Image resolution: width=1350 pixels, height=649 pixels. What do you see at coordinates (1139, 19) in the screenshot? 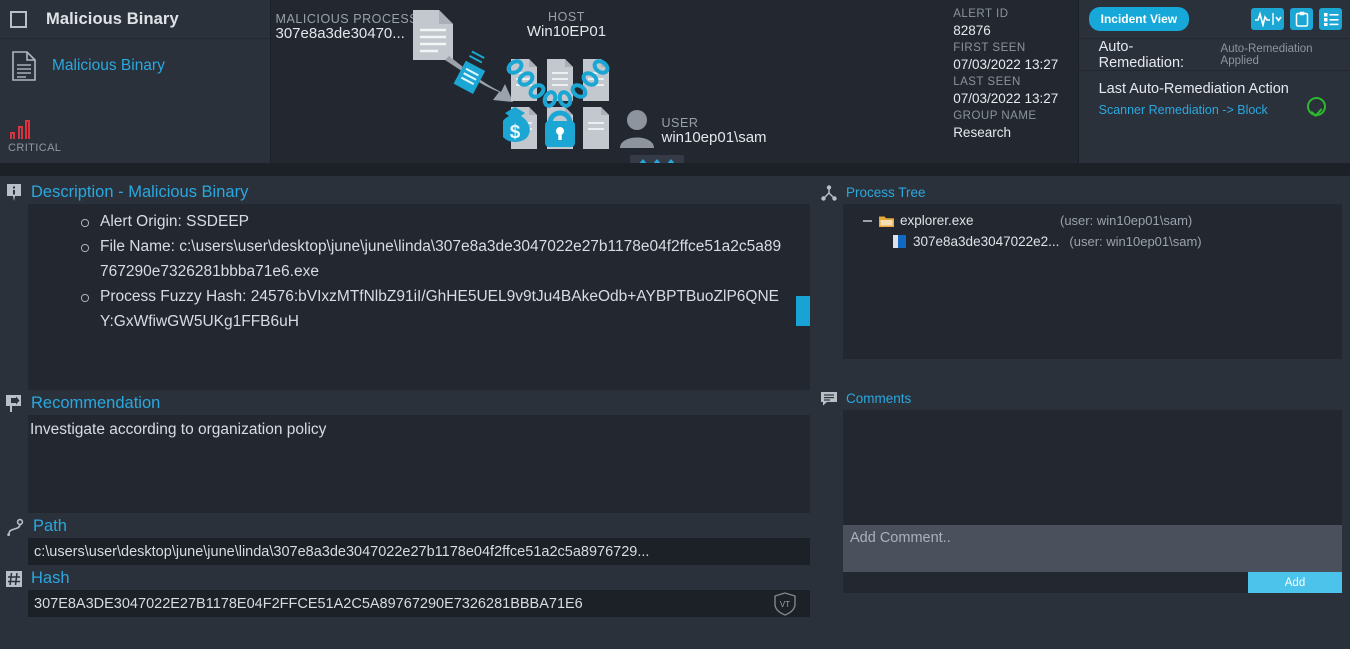
I see `incident-view-button: Incident View` at bounding box center [1139, 19].